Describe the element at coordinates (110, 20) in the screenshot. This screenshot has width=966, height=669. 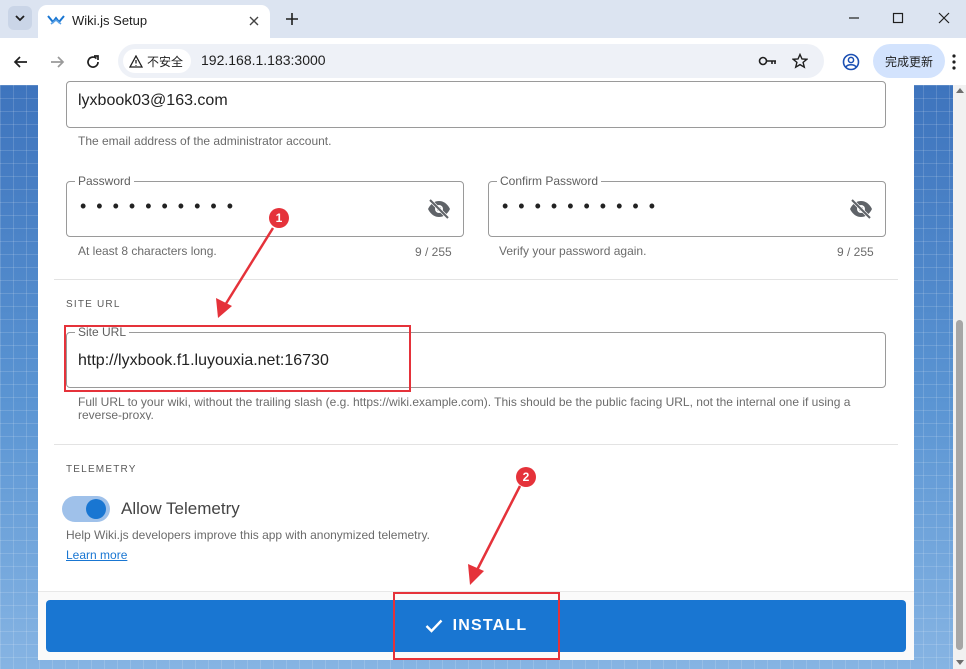
I see `tab-title: Wiki.js Setup` at that location.